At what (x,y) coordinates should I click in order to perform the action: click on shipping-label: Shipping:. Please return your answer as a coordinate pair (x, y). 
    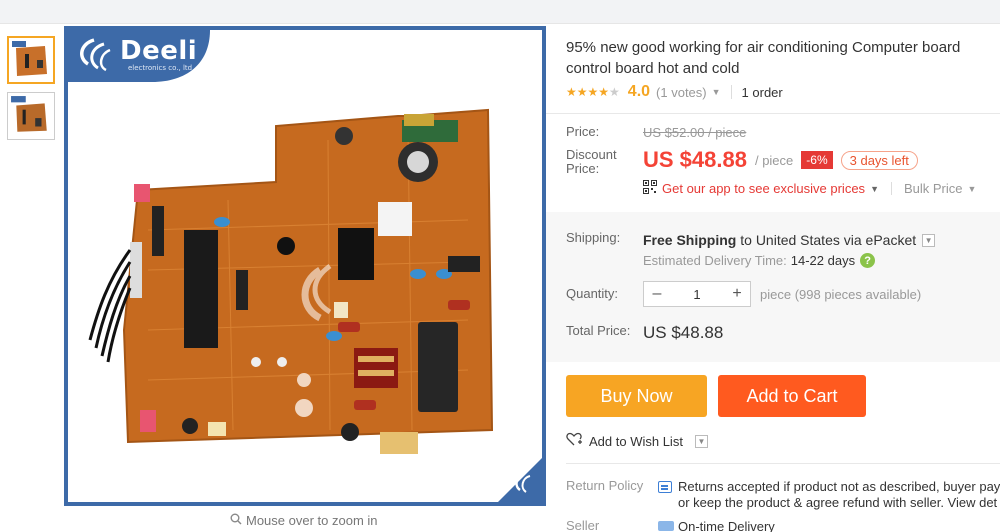
    Looking at the image, I should click on (593, 237).